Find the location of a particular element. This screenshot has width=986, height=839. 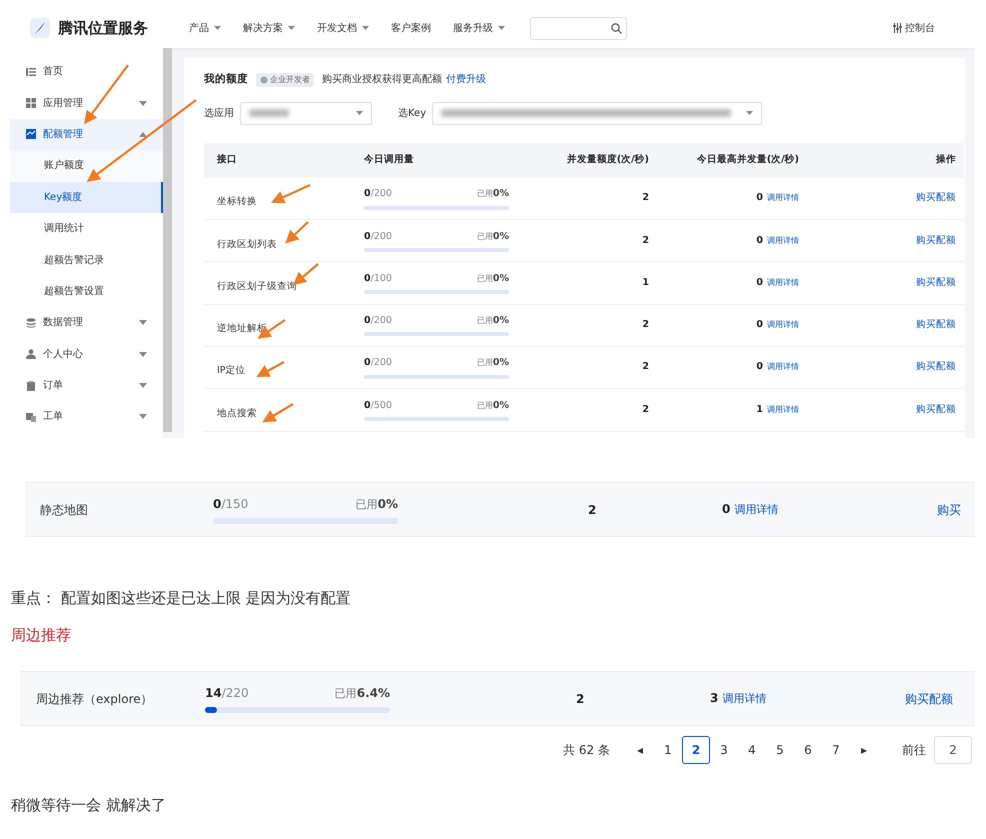

page-button: 6 is located at coordinates (808, 750).